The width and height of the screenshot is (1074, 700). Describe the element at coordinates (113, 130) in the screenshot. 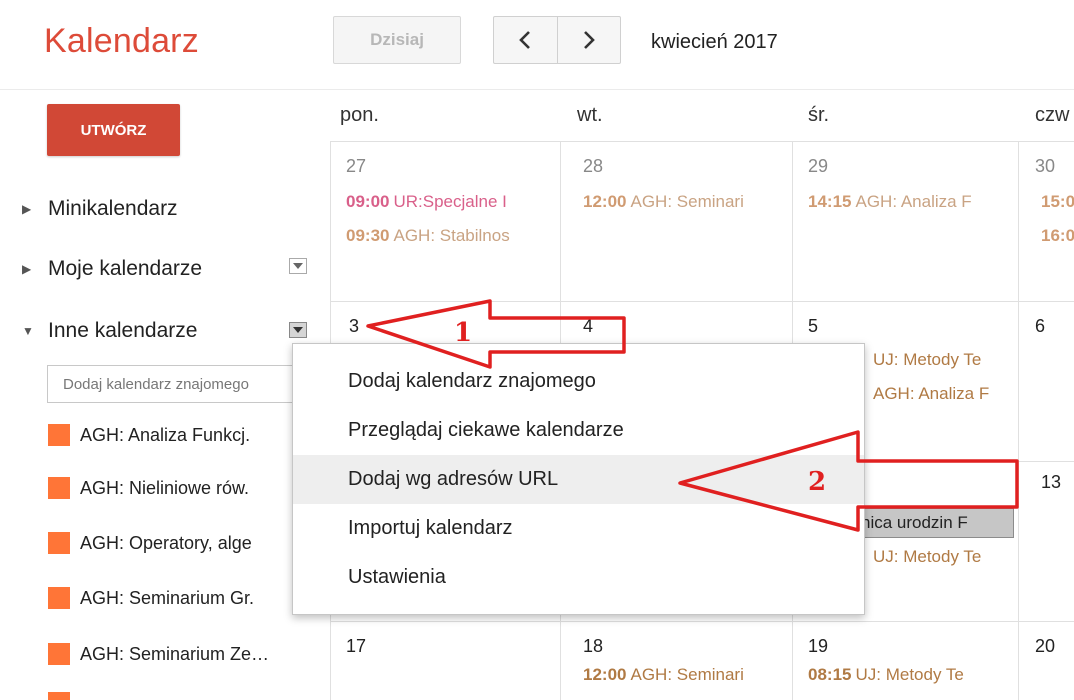

I see `create-button: UTWÓRZ` at that location.